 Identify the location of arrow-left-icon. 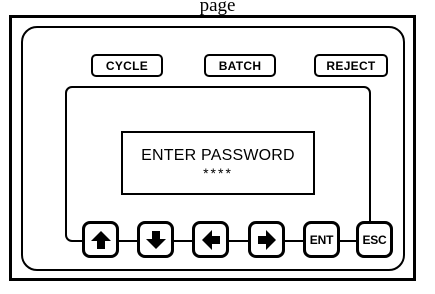
(211, 240).